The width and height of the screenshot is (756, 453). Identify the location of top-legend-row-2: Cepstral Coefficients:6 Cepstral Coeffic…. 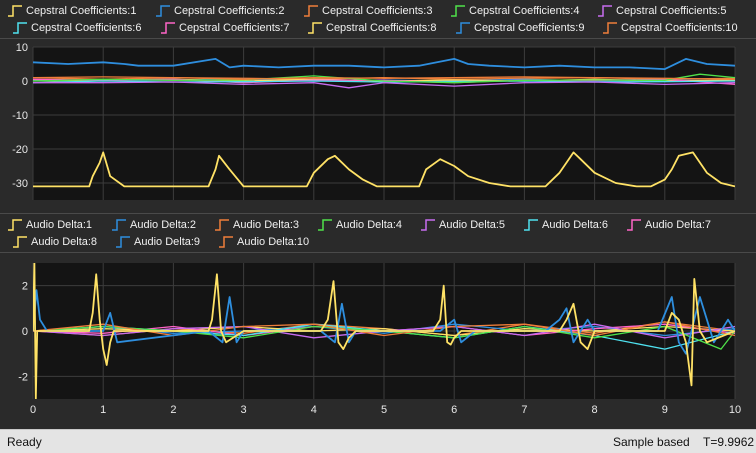
(378, 27).